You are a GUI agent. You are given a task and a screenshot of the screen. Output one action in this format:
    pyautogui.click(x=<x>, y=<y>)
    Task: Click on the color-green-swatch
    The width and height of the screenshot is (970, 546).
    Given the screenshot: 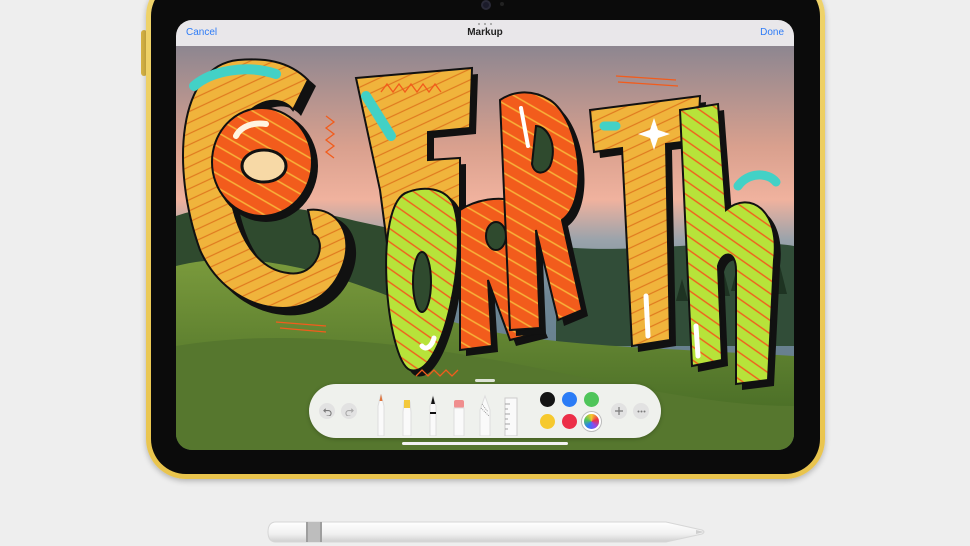 What is the action you would take?
    pyautogui.click(x=591, y=399)
    